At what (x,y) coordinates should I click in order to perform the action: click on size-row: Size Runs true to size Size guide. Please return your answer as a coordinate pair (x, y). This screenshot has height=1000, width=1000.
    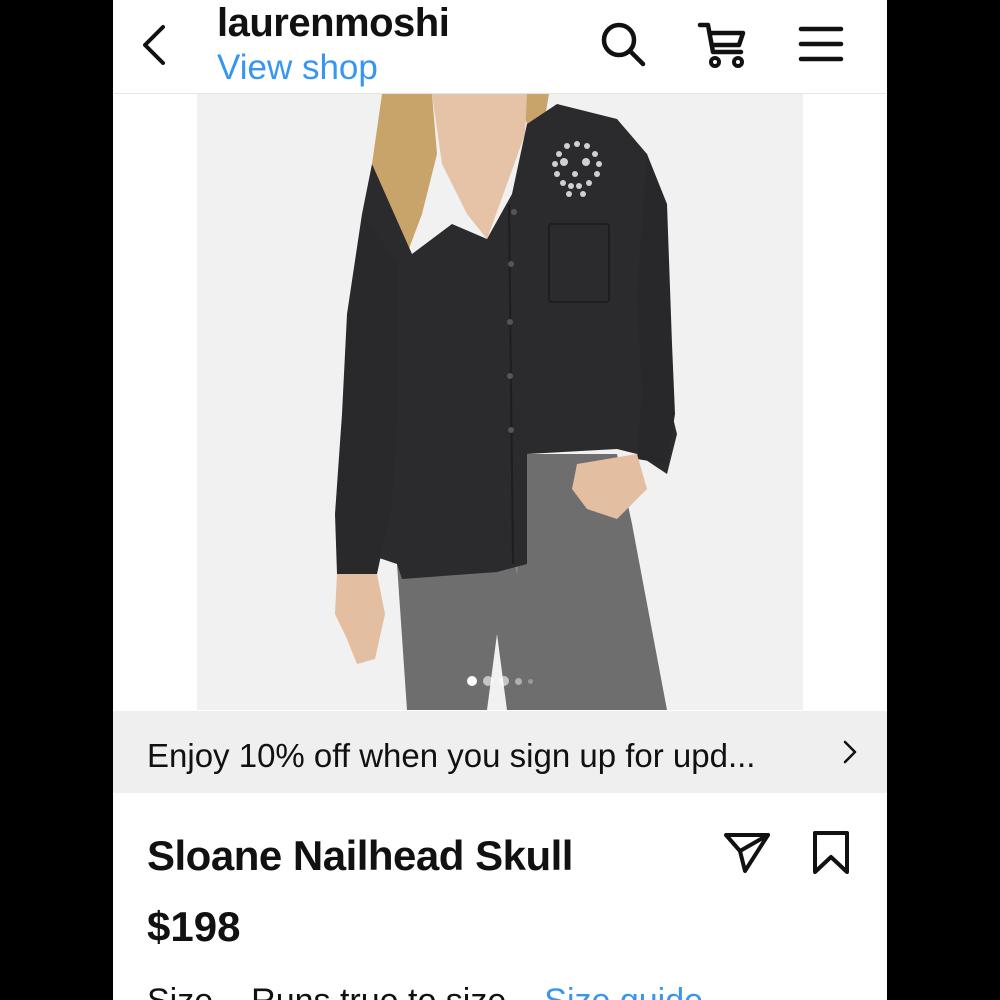
    Looking at the image, I should click on (425, 991).